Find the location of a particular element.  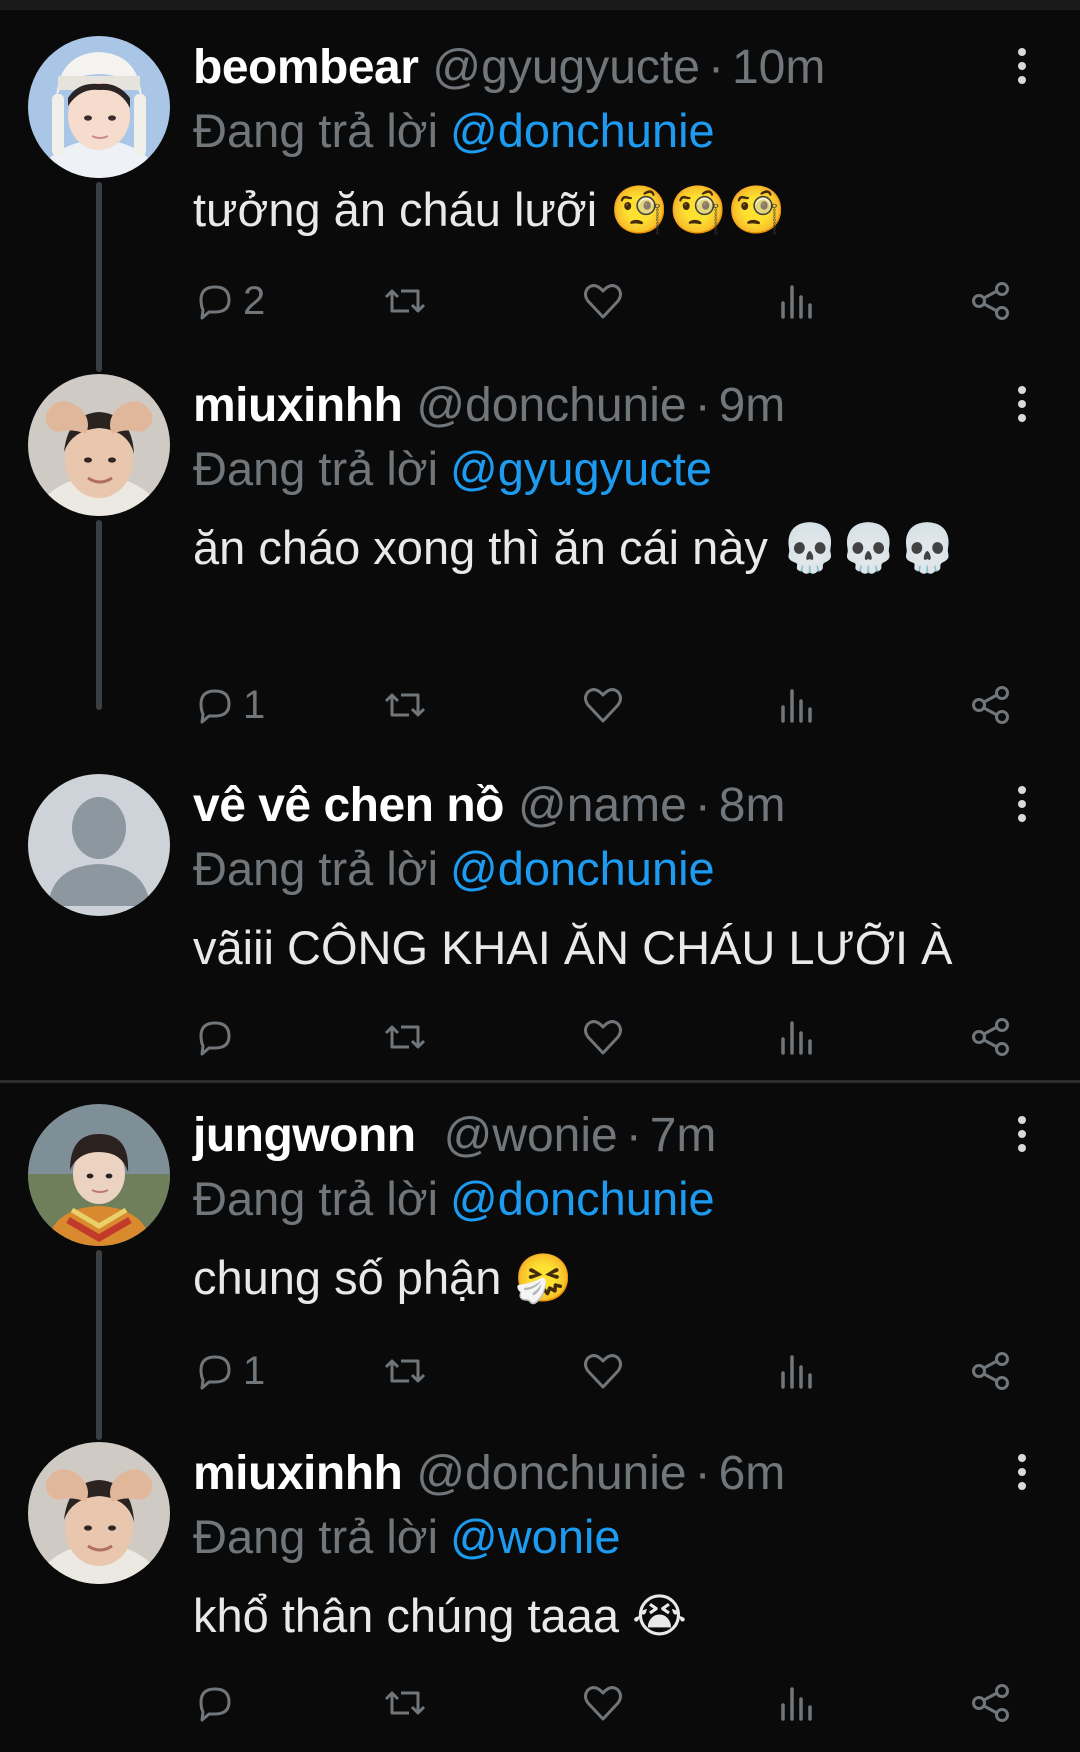

reply-button: 2 is located at coordinates (229, 301).